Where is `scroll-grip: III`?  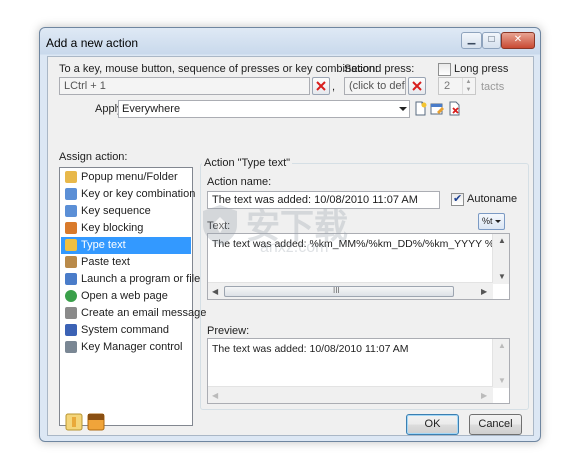 scroll-grip: III is located at coordinates (336, 290).